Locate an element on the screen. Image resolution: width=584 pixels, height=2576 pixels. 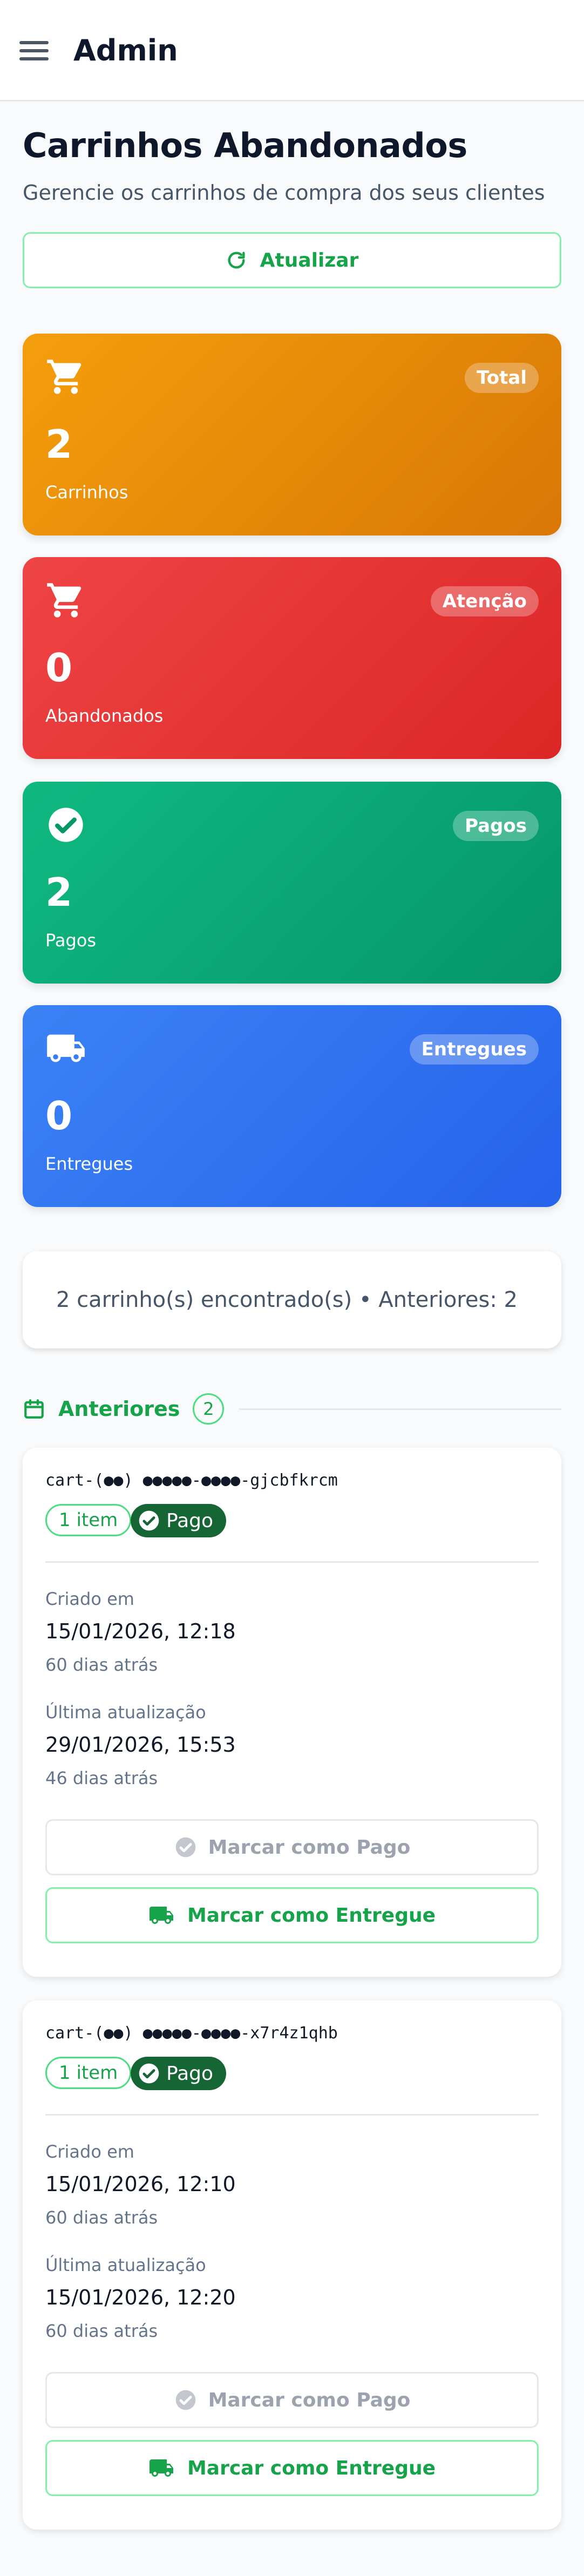
stat-badge: Pagos is located at coordinates (496, 826).